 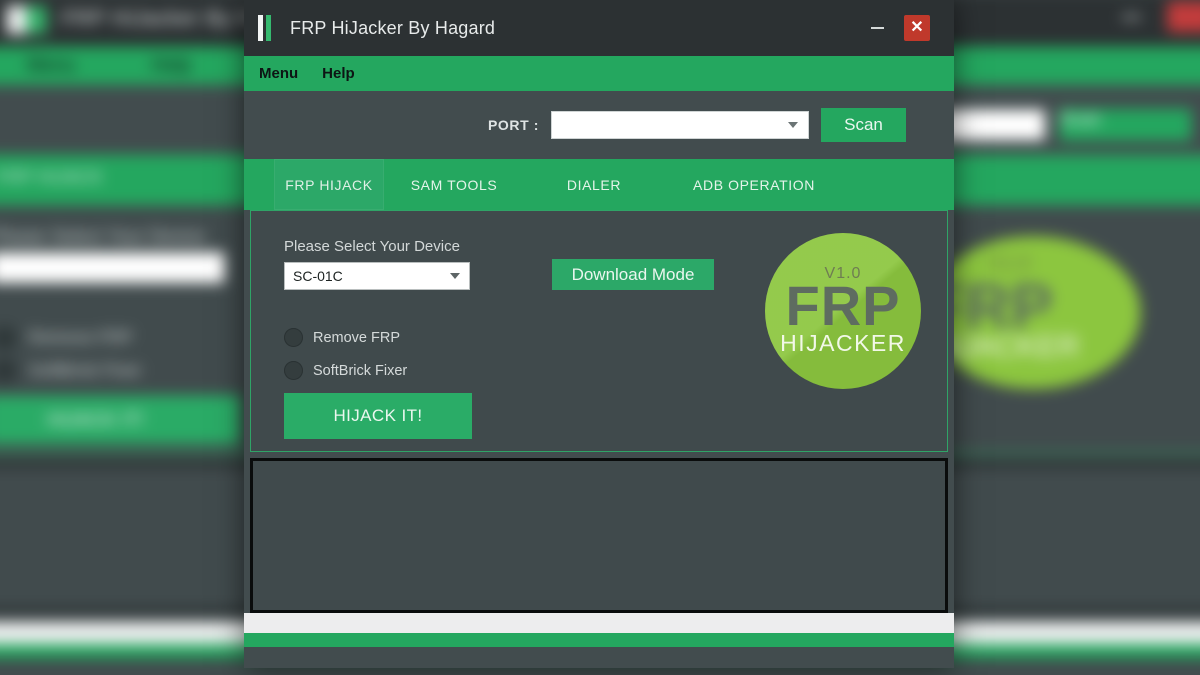 What do you see at coordinates (51, 177) in the screenshot?
I see `background-tab-label: FRP HIJACK` at bounding box center [51, 177].